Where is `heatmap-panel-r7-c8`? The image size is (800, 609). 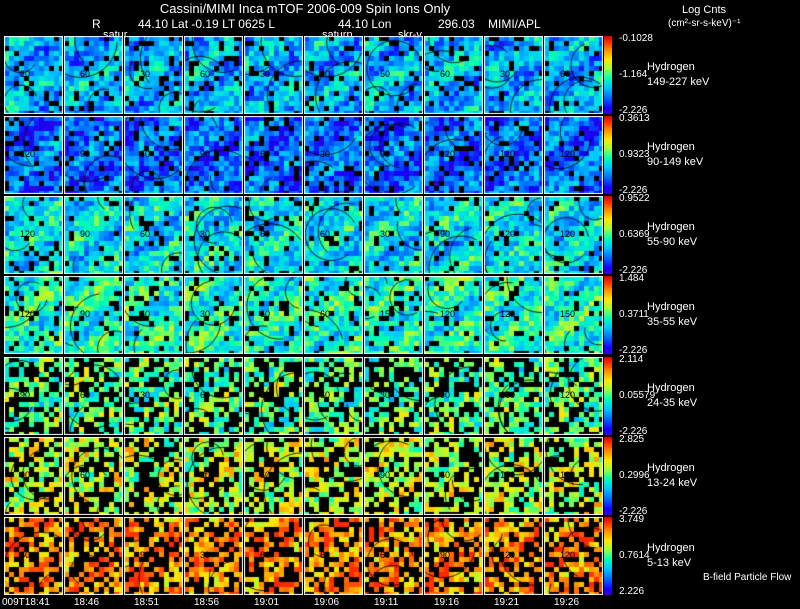 heatmap-panel-r7-c8 is located at coordinates (453, 556).